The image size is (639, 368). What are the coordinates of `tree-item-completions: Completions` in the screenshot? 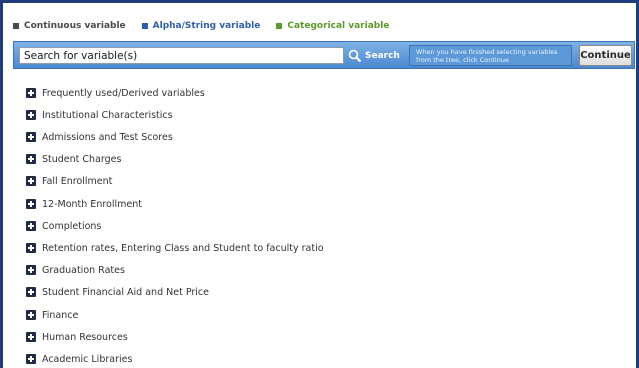 It's located at (63, 226).